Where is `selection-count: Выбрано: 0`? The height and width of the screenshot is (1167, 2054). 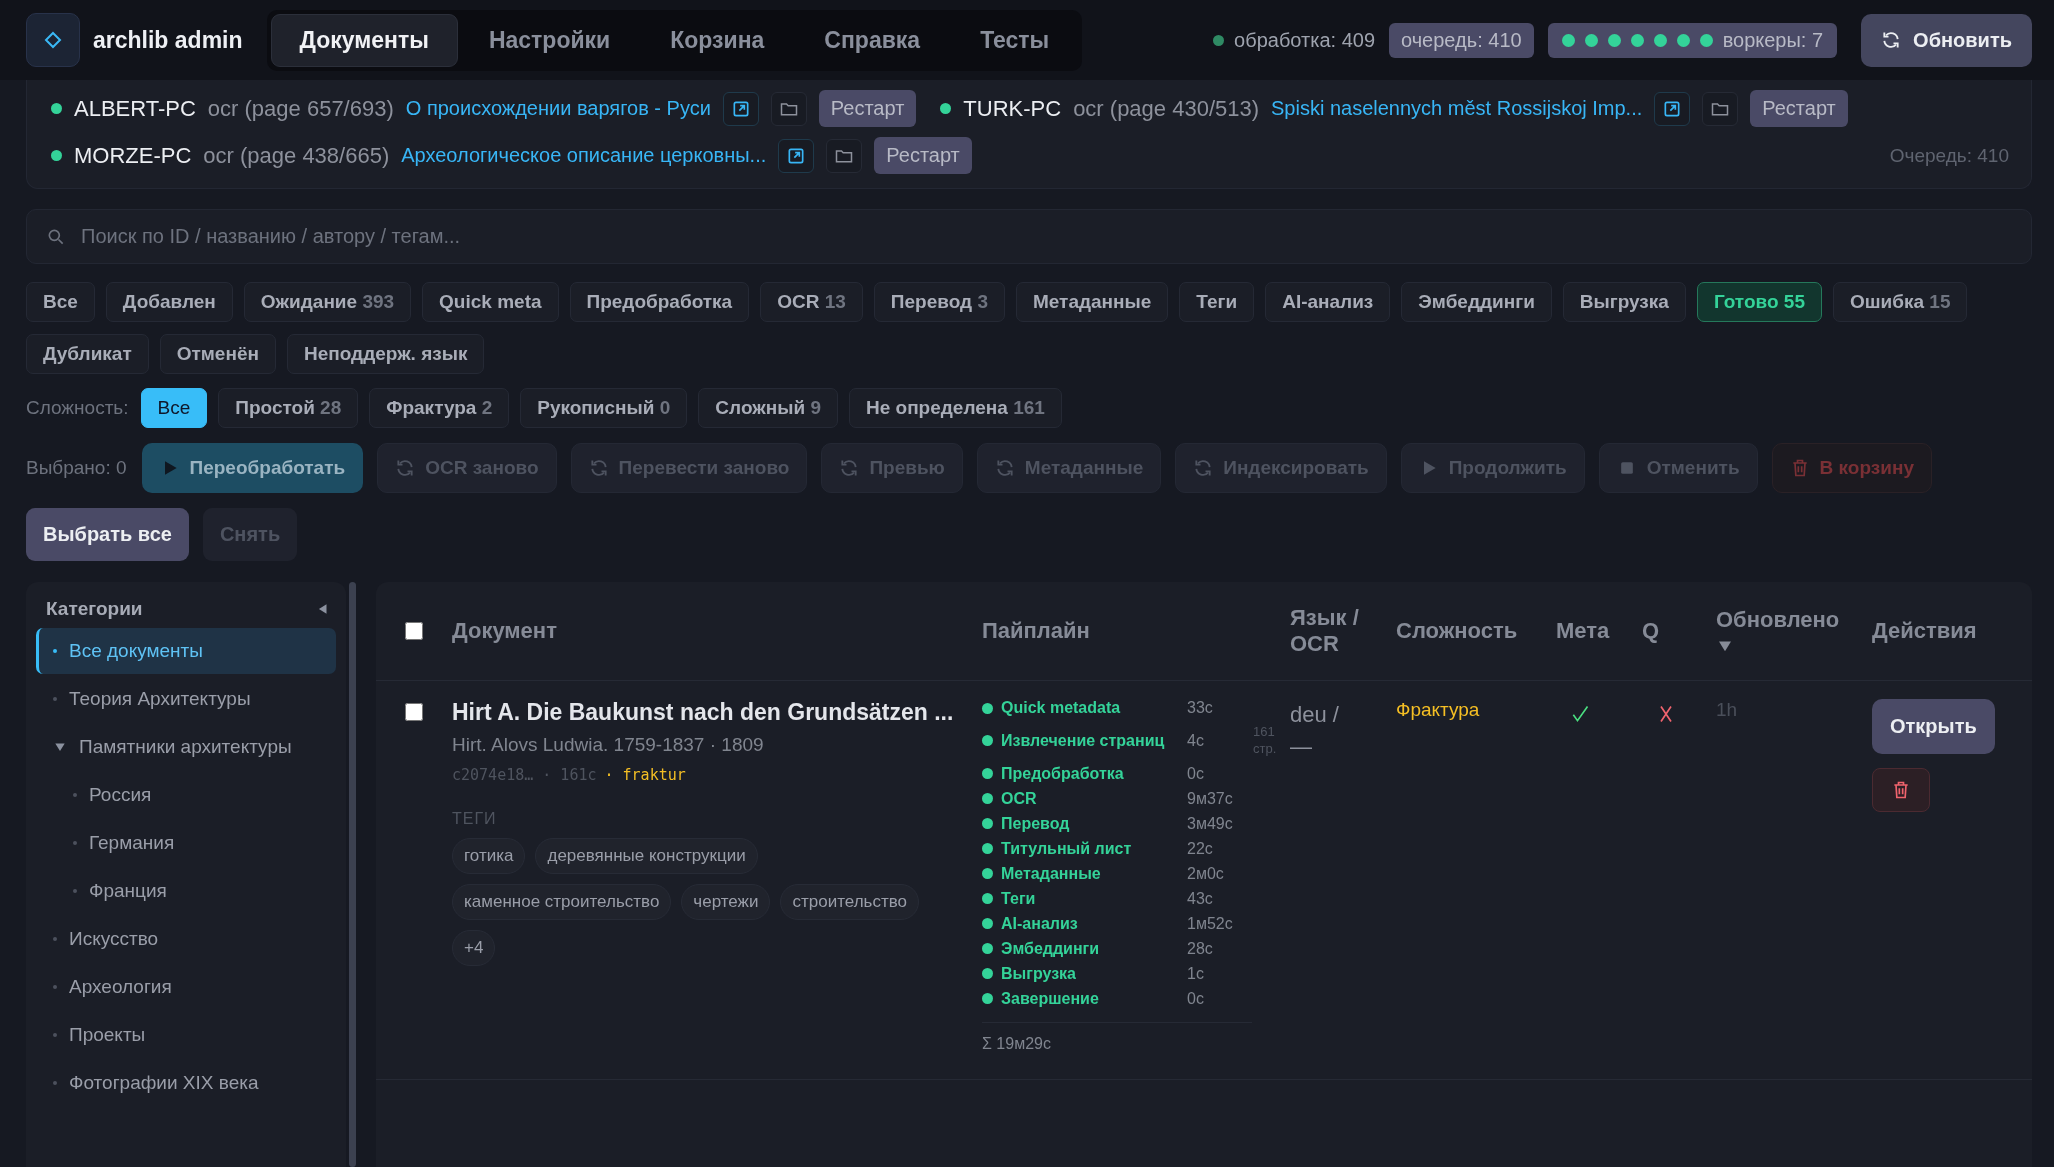 selection-count: Выбрано: 0 is located at coordinates (76, 468).